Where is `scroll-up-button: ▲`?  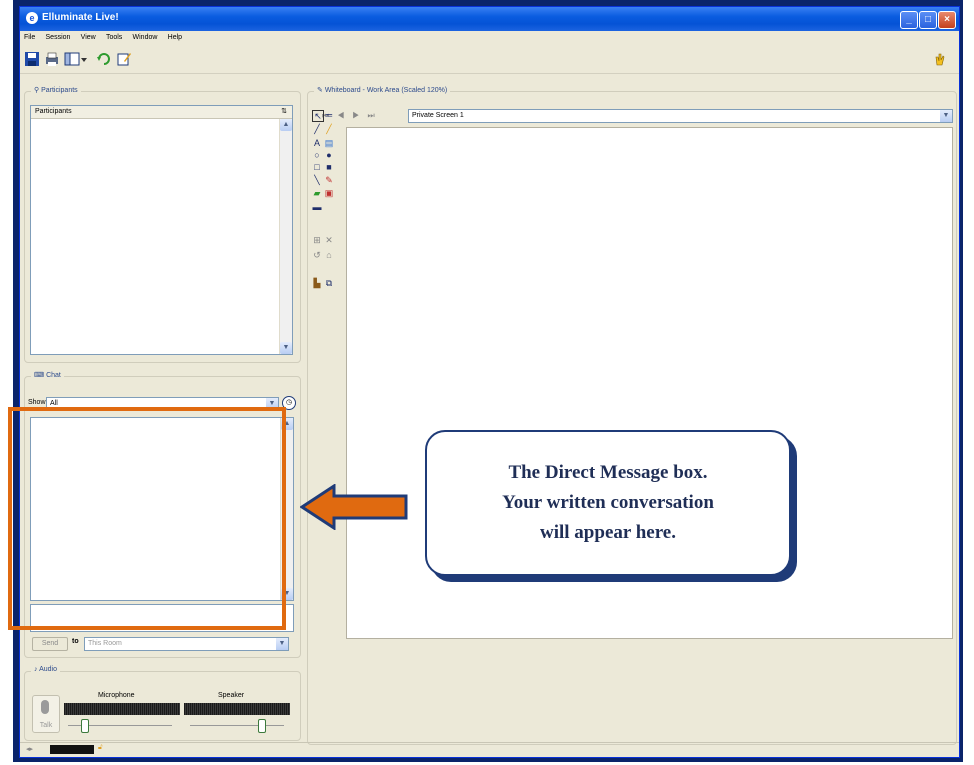 scroll-up-button: ▲ is located at coordinates (286, 125).